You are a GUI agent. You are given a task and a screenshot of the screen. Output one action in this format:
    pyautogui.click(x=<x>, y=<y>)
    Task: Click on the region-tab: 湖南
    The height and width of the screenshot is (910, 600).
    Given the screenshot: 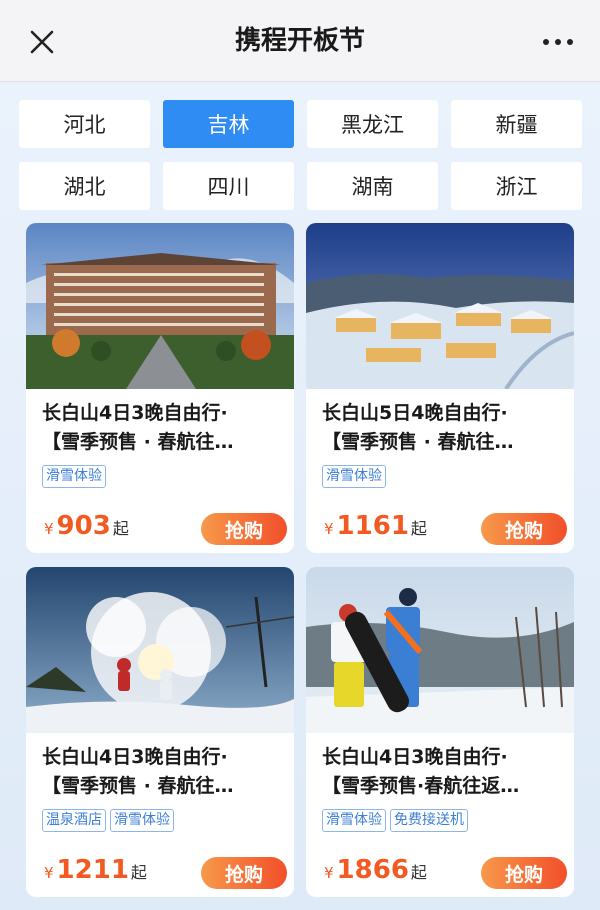 What is the action you would take?
    pyautogui.click(x=372, y=186)
    